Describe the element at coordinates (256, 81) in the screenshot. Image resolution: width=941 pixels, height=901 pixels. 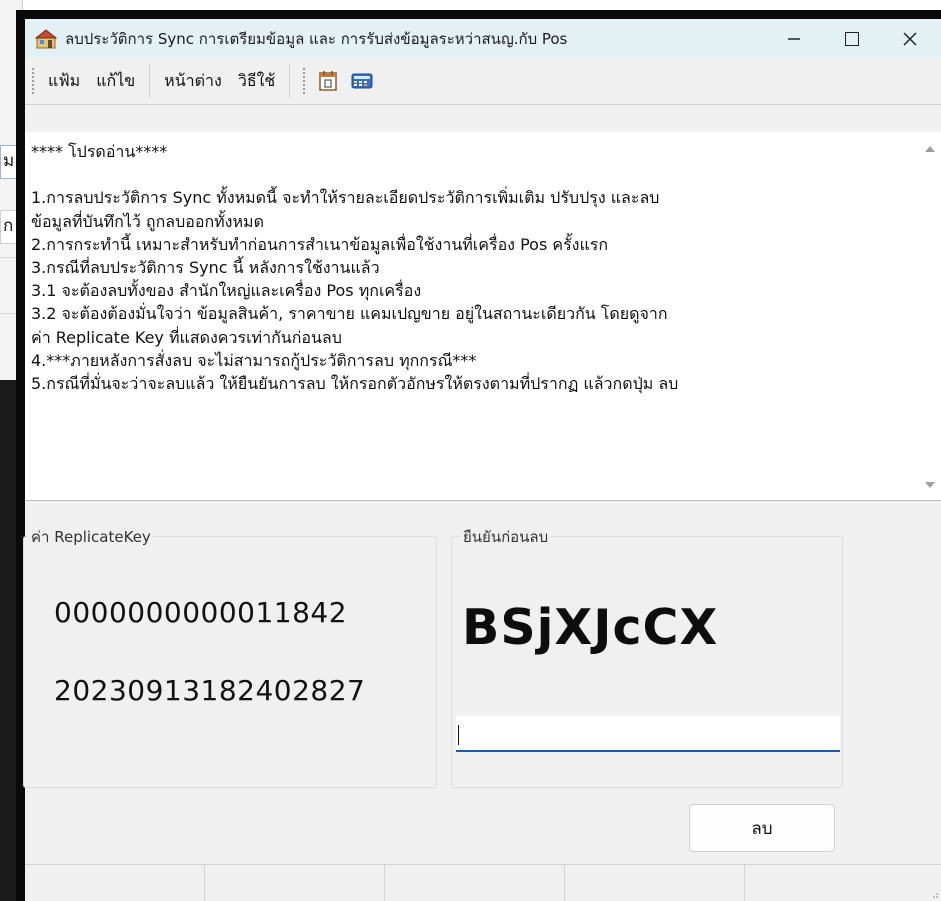
I see `menu-help: วิธีใช้` at that location.